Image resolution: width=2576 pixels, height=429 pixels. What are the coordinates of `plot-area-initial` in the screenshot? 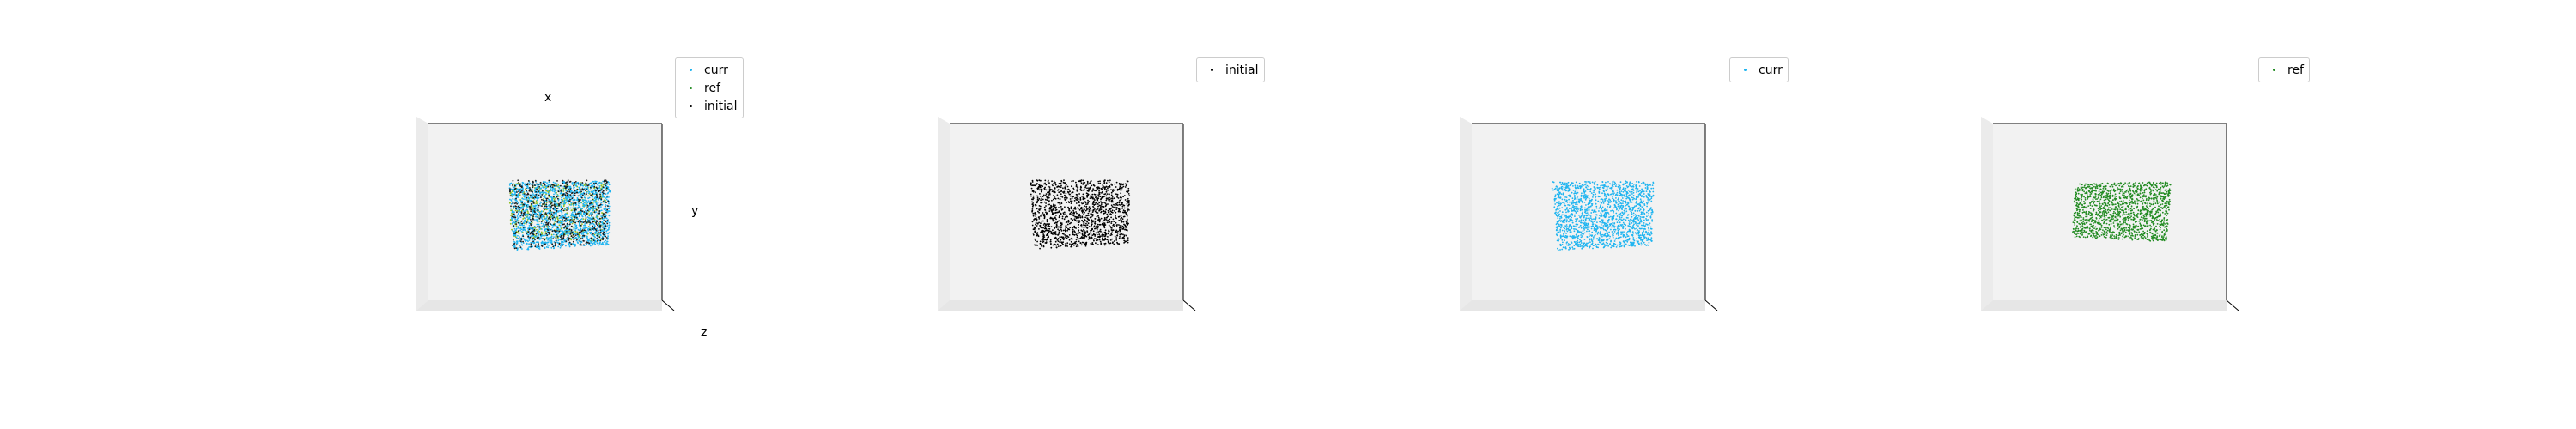 It's located at (1067, 214).